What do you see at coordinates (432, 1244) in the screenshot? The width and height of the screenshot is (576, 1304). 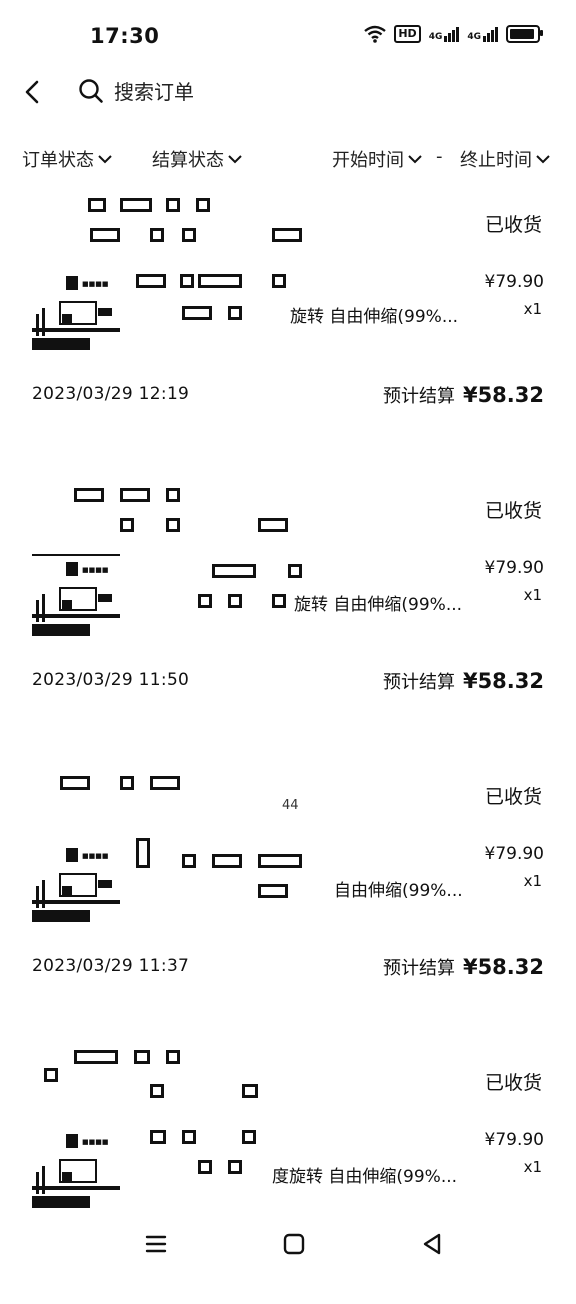 I see `nav-back-icon` at bounding box center [432, 1244].